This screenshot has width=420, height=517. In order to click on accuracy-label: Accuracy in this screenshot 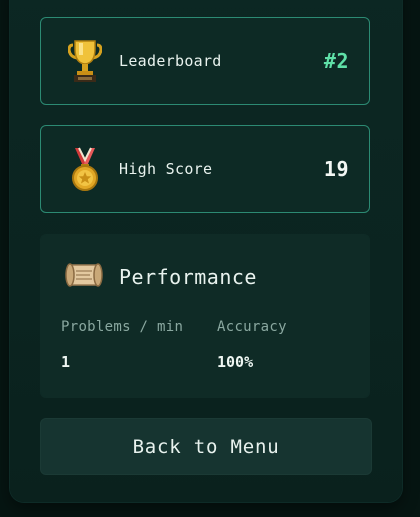, I will do `click(252, 327)`.